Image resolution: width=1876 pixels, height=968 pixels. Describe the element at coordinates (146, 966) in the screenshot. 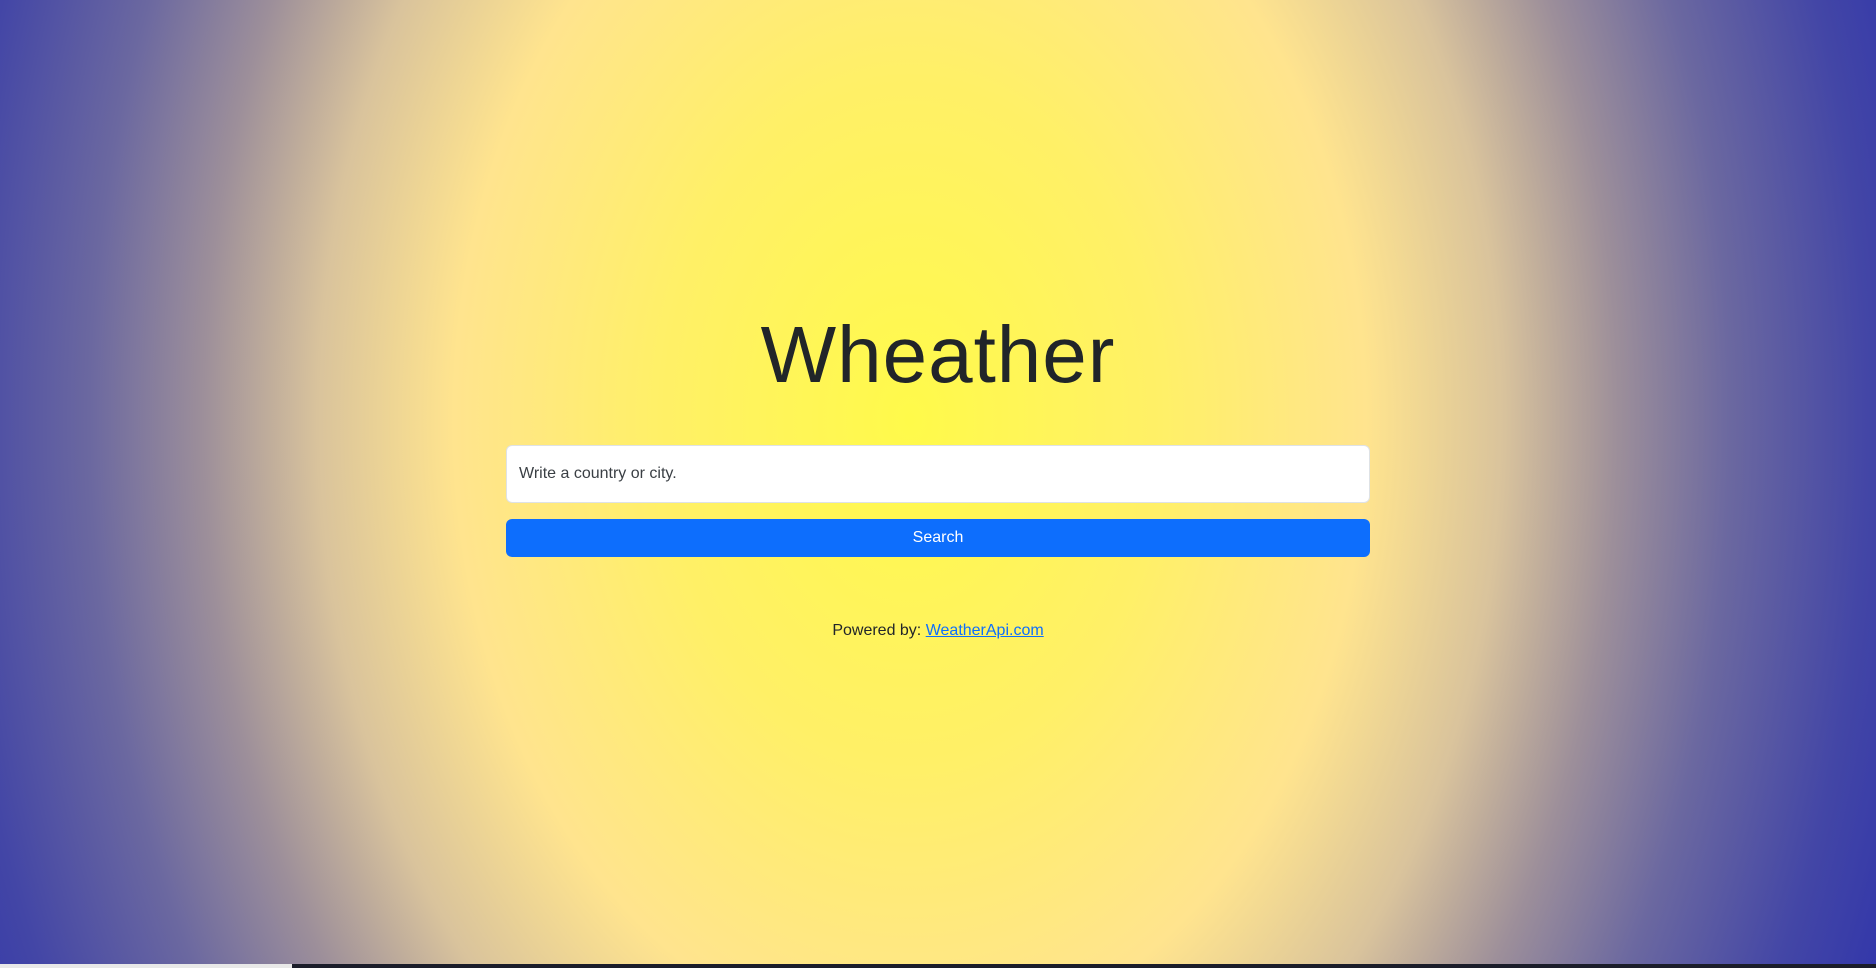

I see `taskbar-active-segment` at that location.